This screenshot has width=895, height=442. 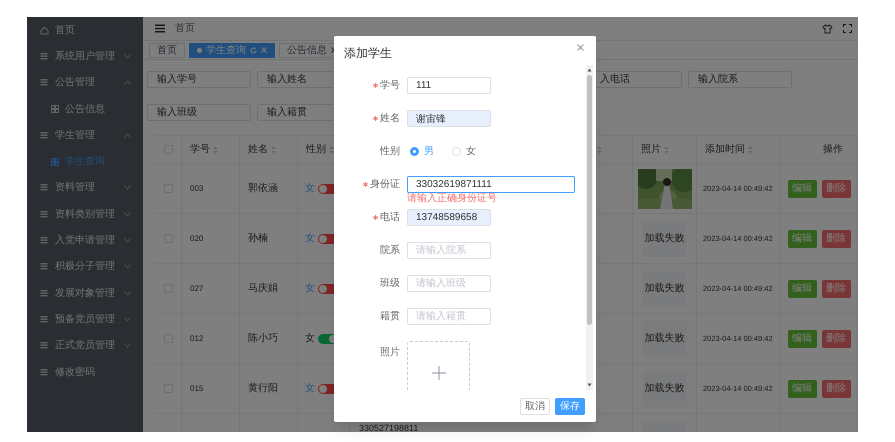 I want to click on tab: 学生查询, so click(x=232, y=50).